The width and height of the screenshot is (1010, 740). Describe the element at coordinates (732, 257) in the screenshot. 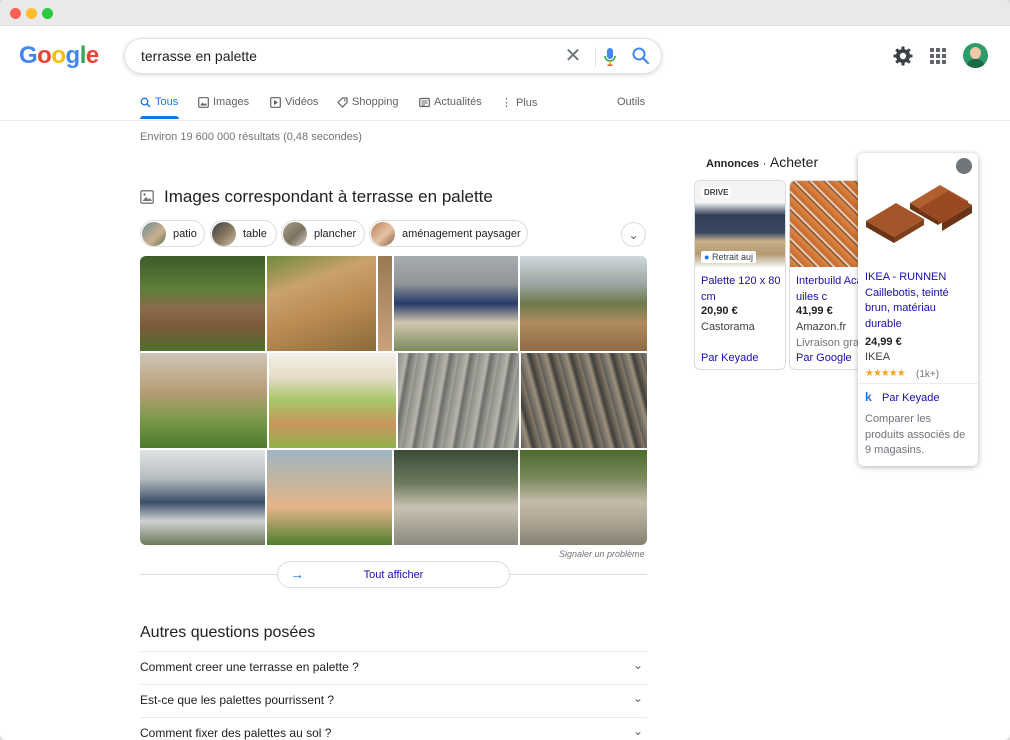

I see `pickup-text: Retrait auj` at that location.